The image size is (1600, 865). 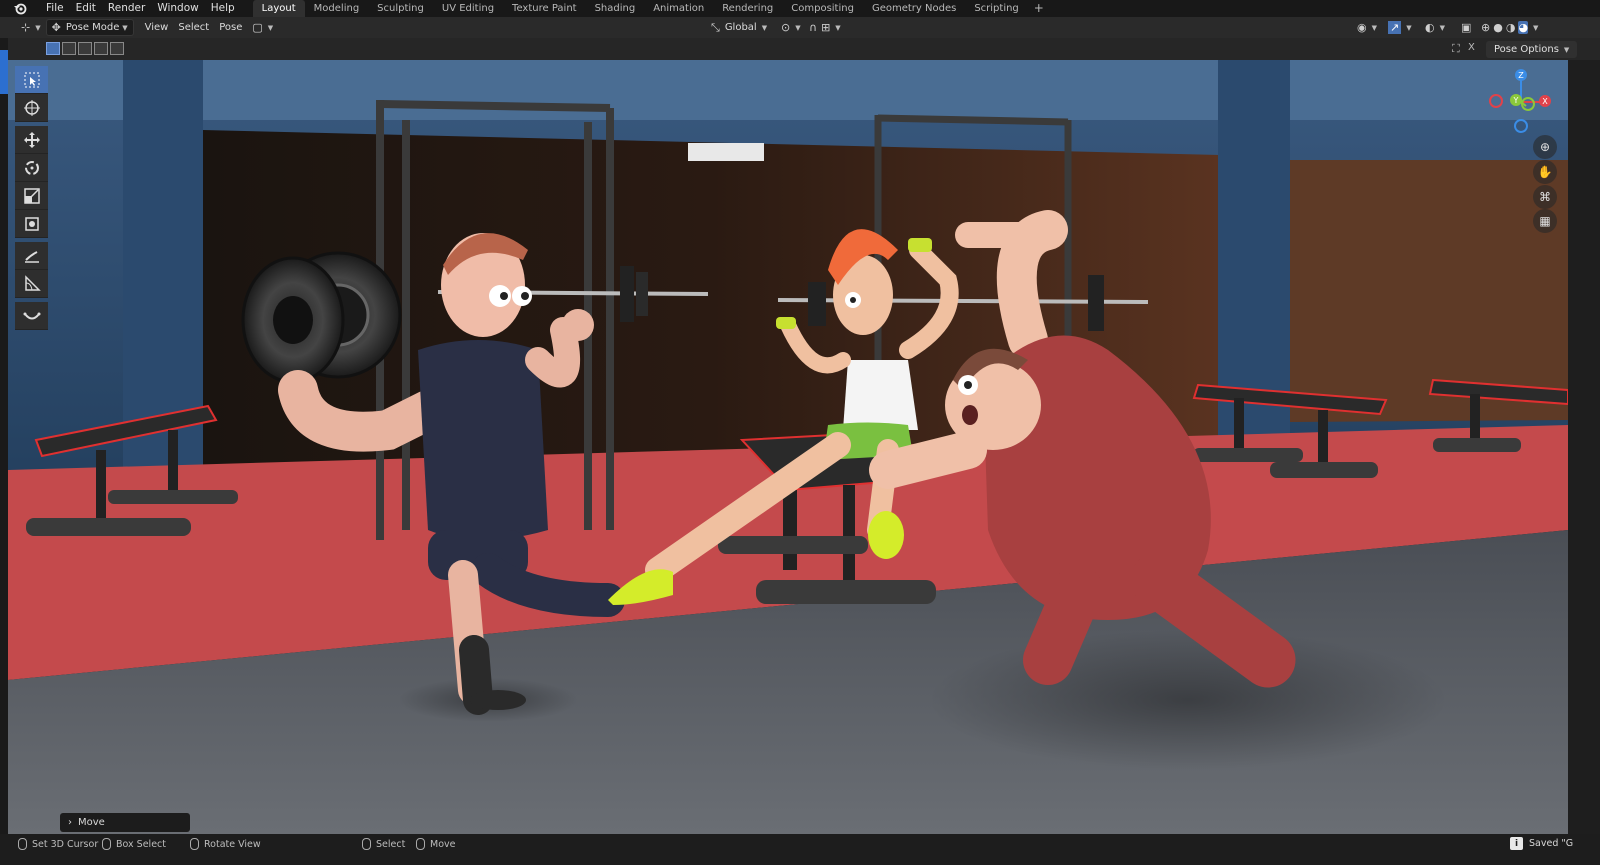 I want to click on close-icon: X, so click(x=1471, y=47).